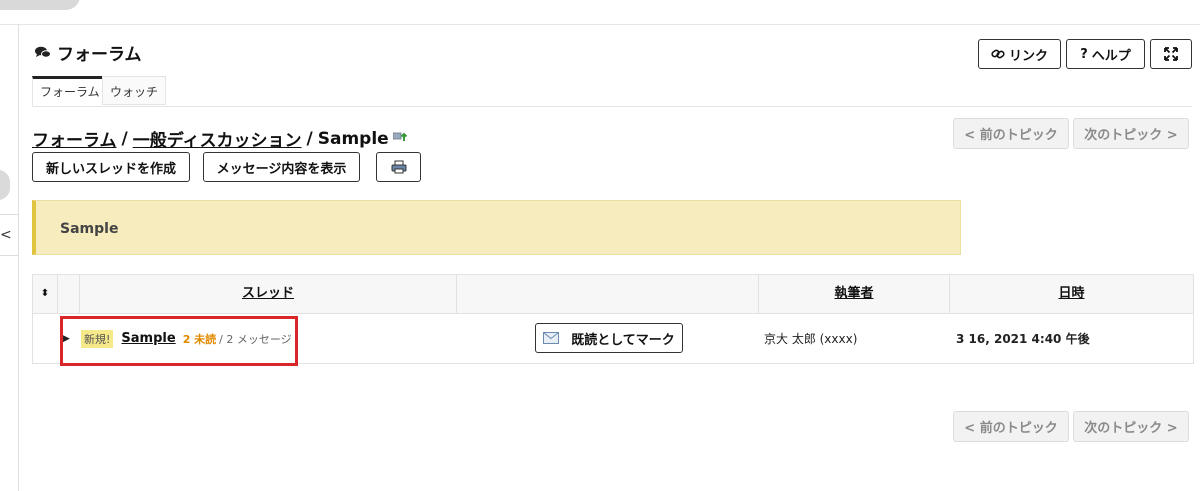  What do you see at coordinates (179, 341) in the screenshot?
I see `highlight-box` at bounding box center [179, 341].